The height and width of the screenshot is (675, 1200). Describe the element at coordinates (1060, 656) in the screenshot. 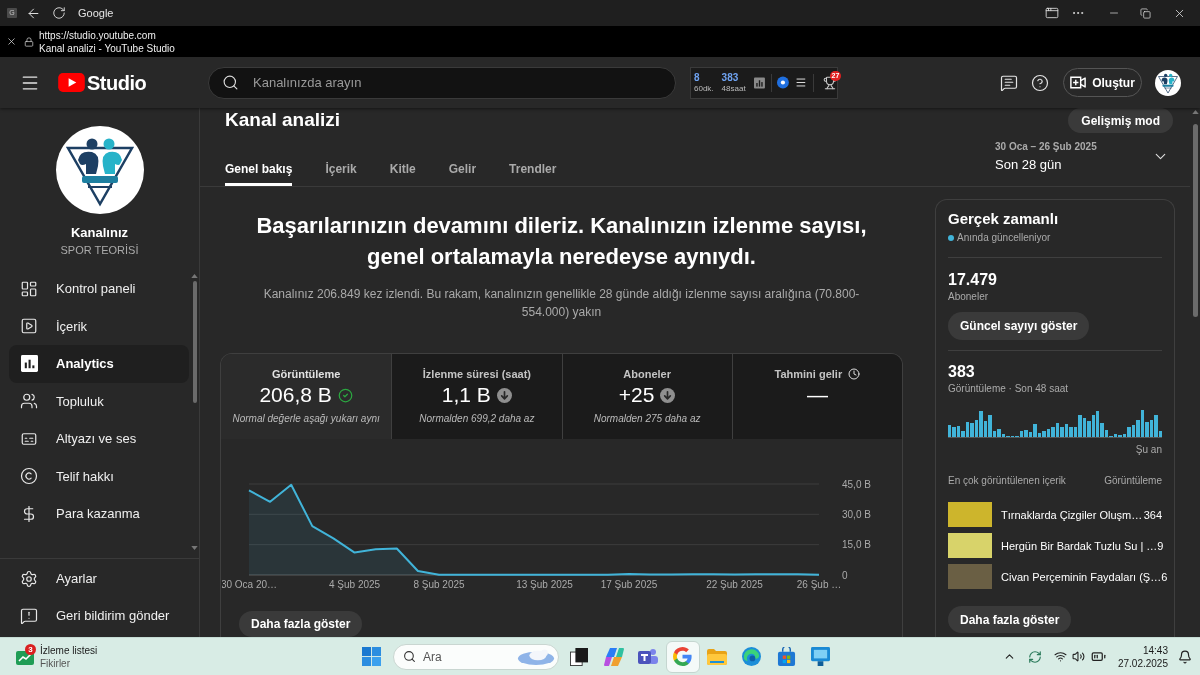

I see `wifi-icon` at that location.